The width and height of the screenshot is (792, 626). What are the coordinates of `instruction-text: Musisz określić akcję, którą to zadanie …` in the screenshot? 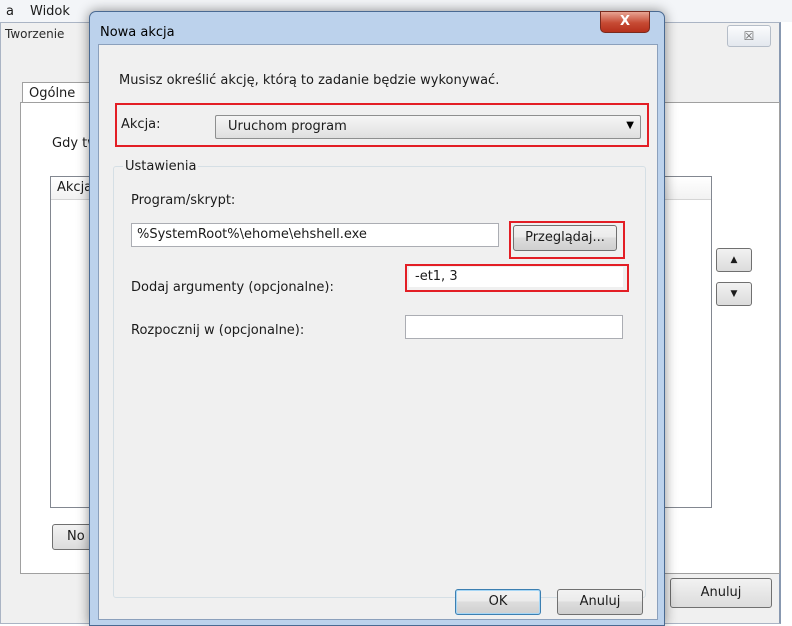 It's located at (309, 80).